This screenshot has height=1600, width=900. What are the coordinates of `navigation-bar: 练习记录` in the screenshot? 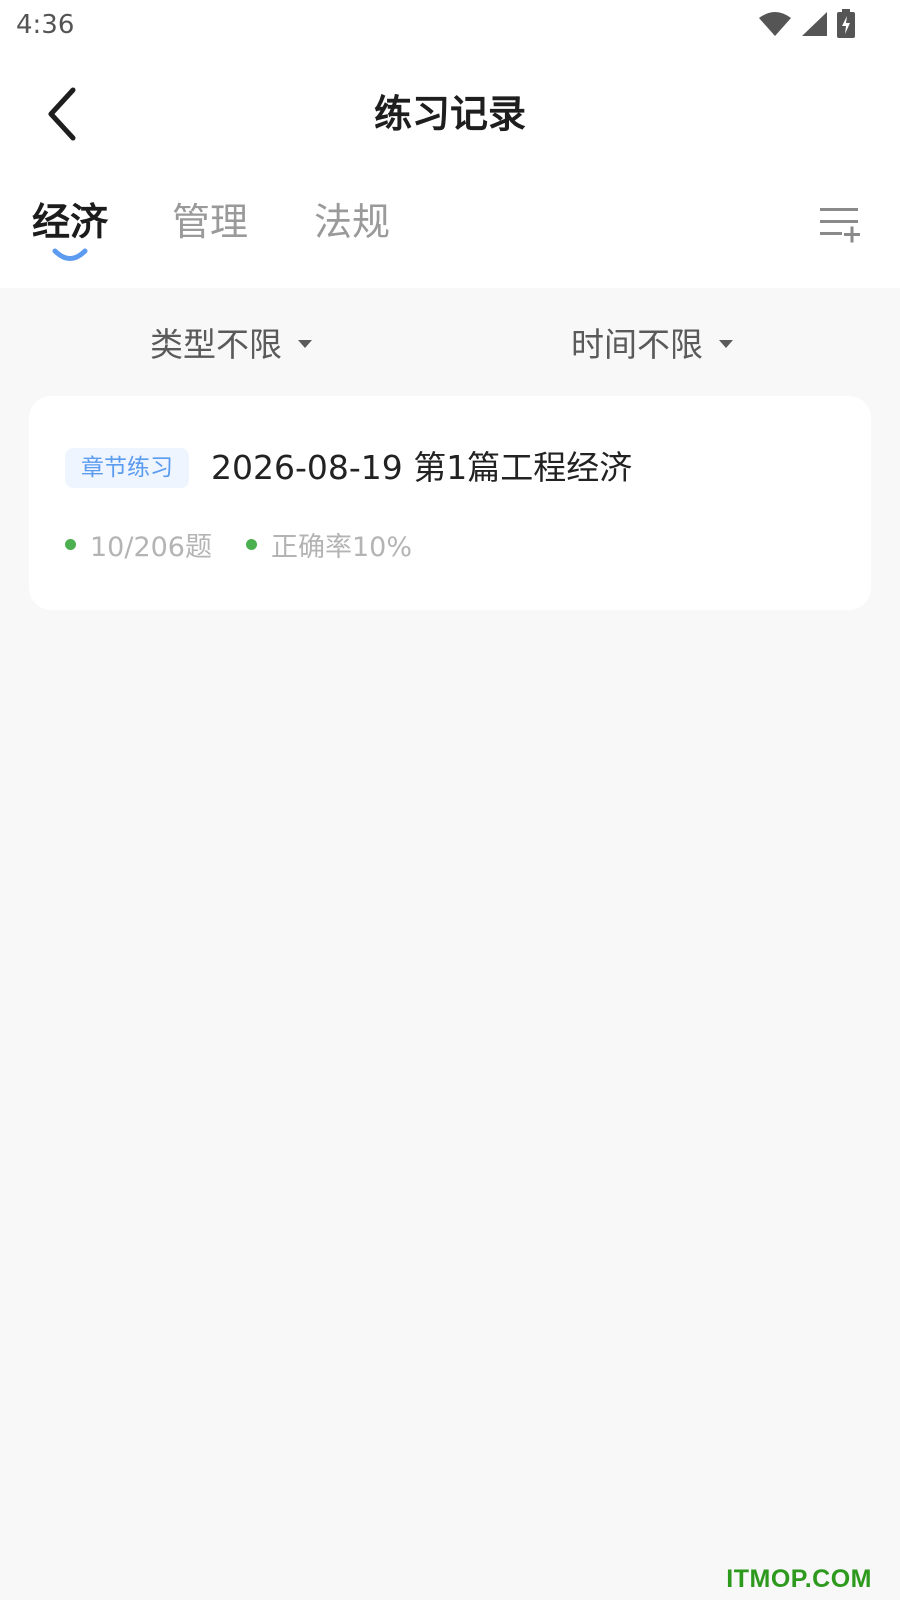 It's located at (450, 114).